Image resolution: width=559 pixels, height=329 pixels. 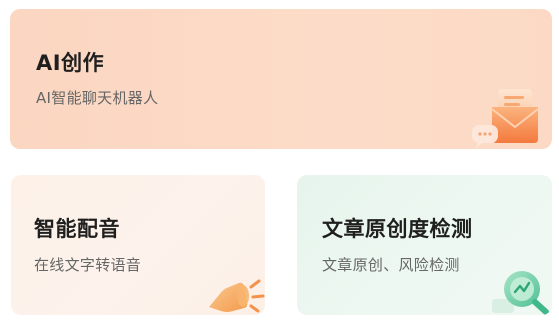 What do you see at coordinates (97, 98) in the screenshot?
I see `card-subtitle: AI智能聊天机器人` at bounding box center [97, 98].